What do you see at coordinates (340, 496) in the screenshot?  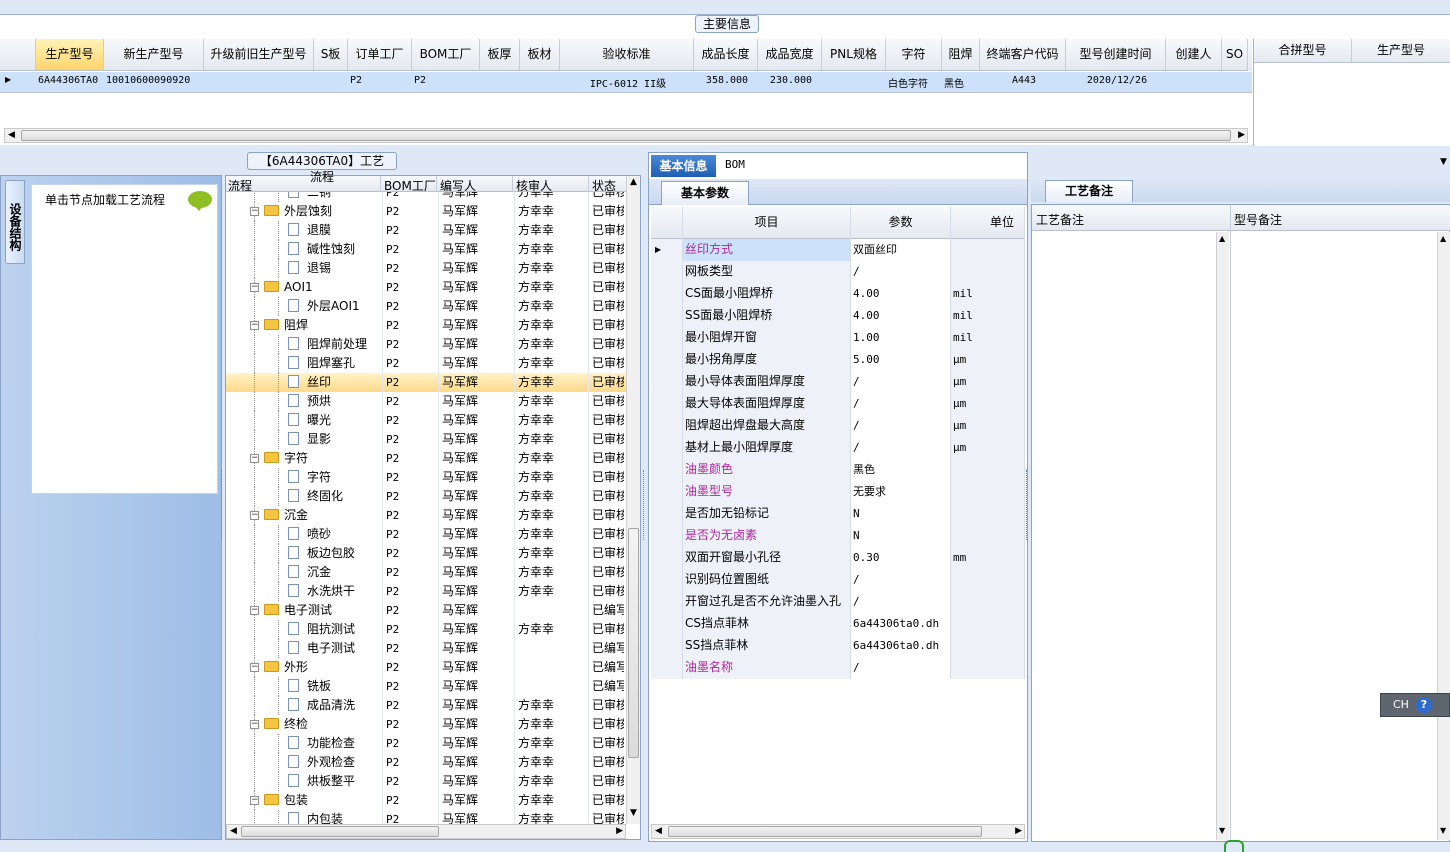 I see `tree-node-label: 终固化` at bounding box center [340, 496].